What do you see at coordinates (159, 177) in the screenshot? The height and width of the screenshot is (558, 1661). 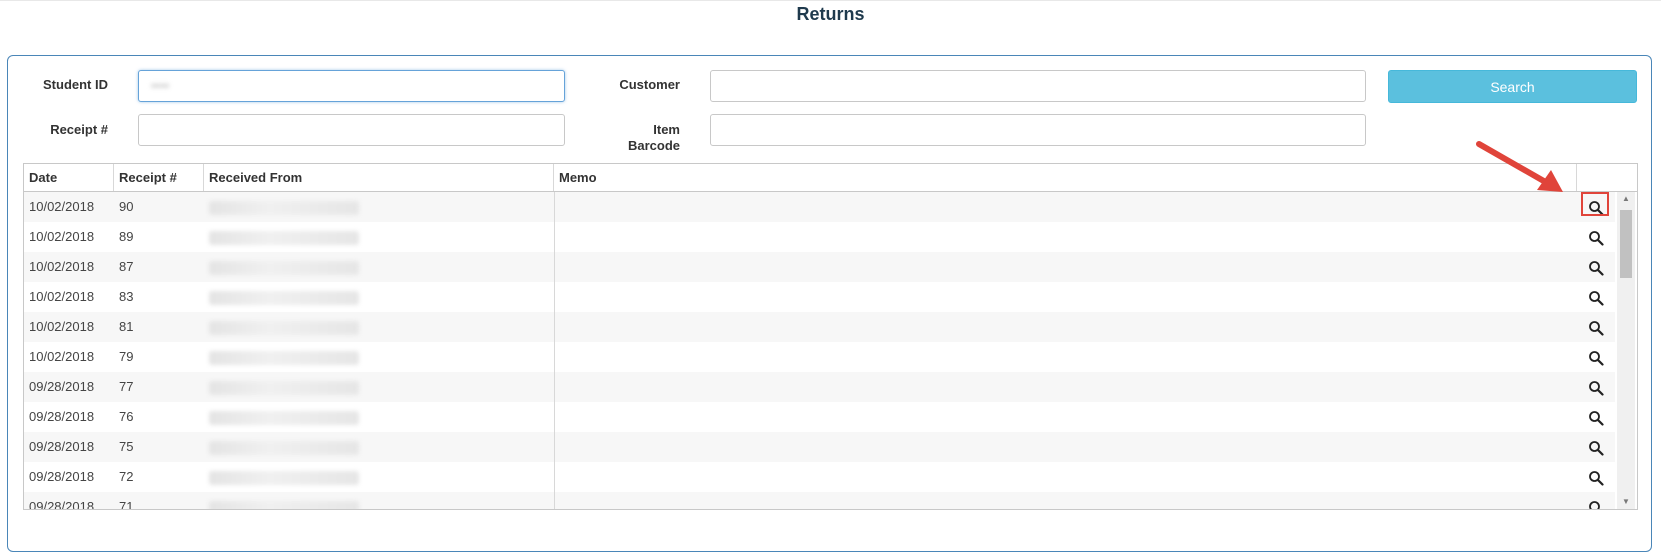 I see `header-receipt: Receipt #` at bounding box center [159, 177].